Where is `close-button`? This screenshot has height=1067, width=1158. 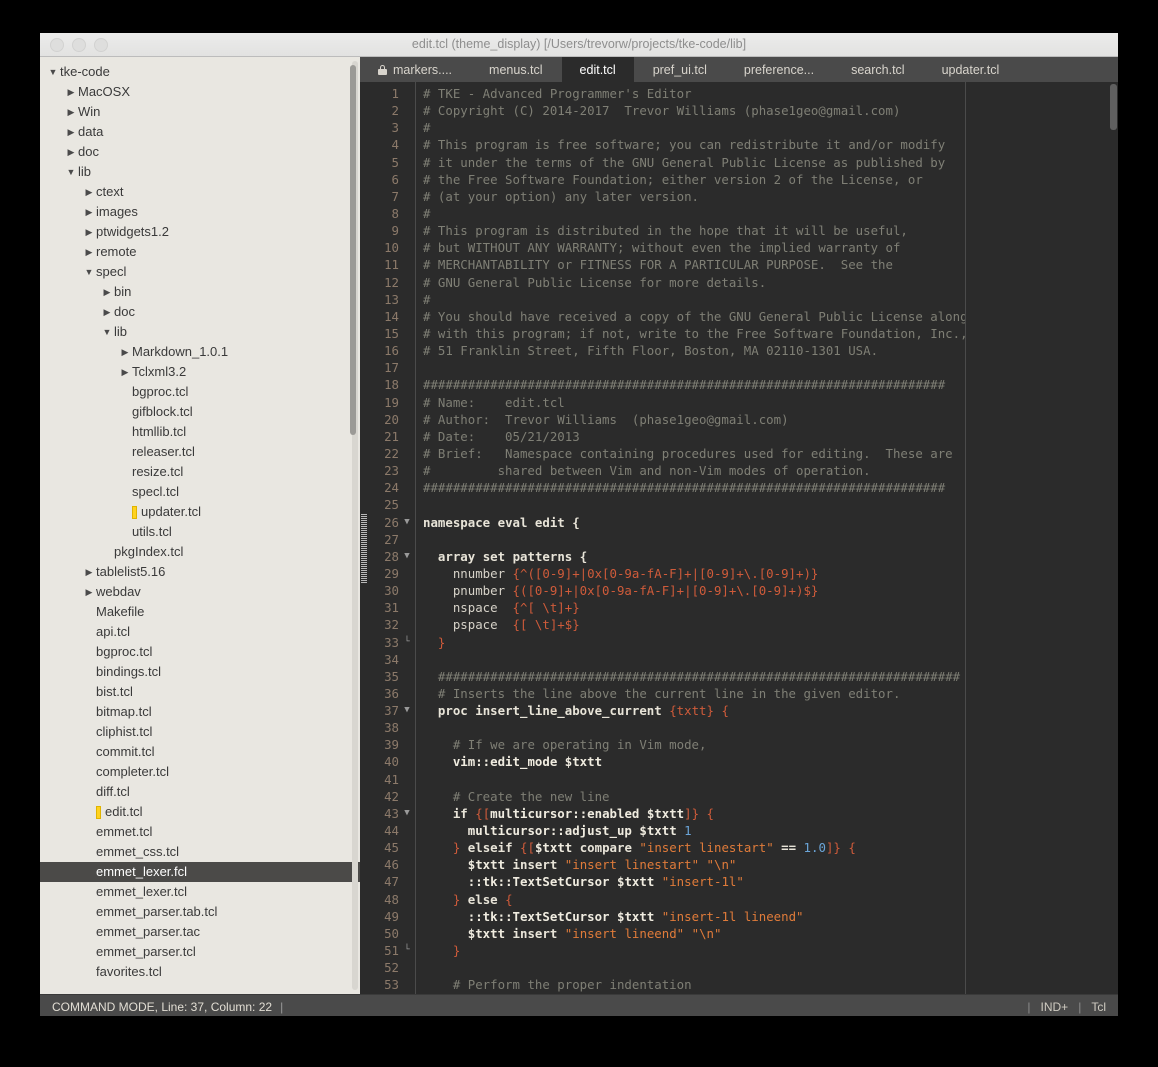 close-button is located at coordinates (57, 44).